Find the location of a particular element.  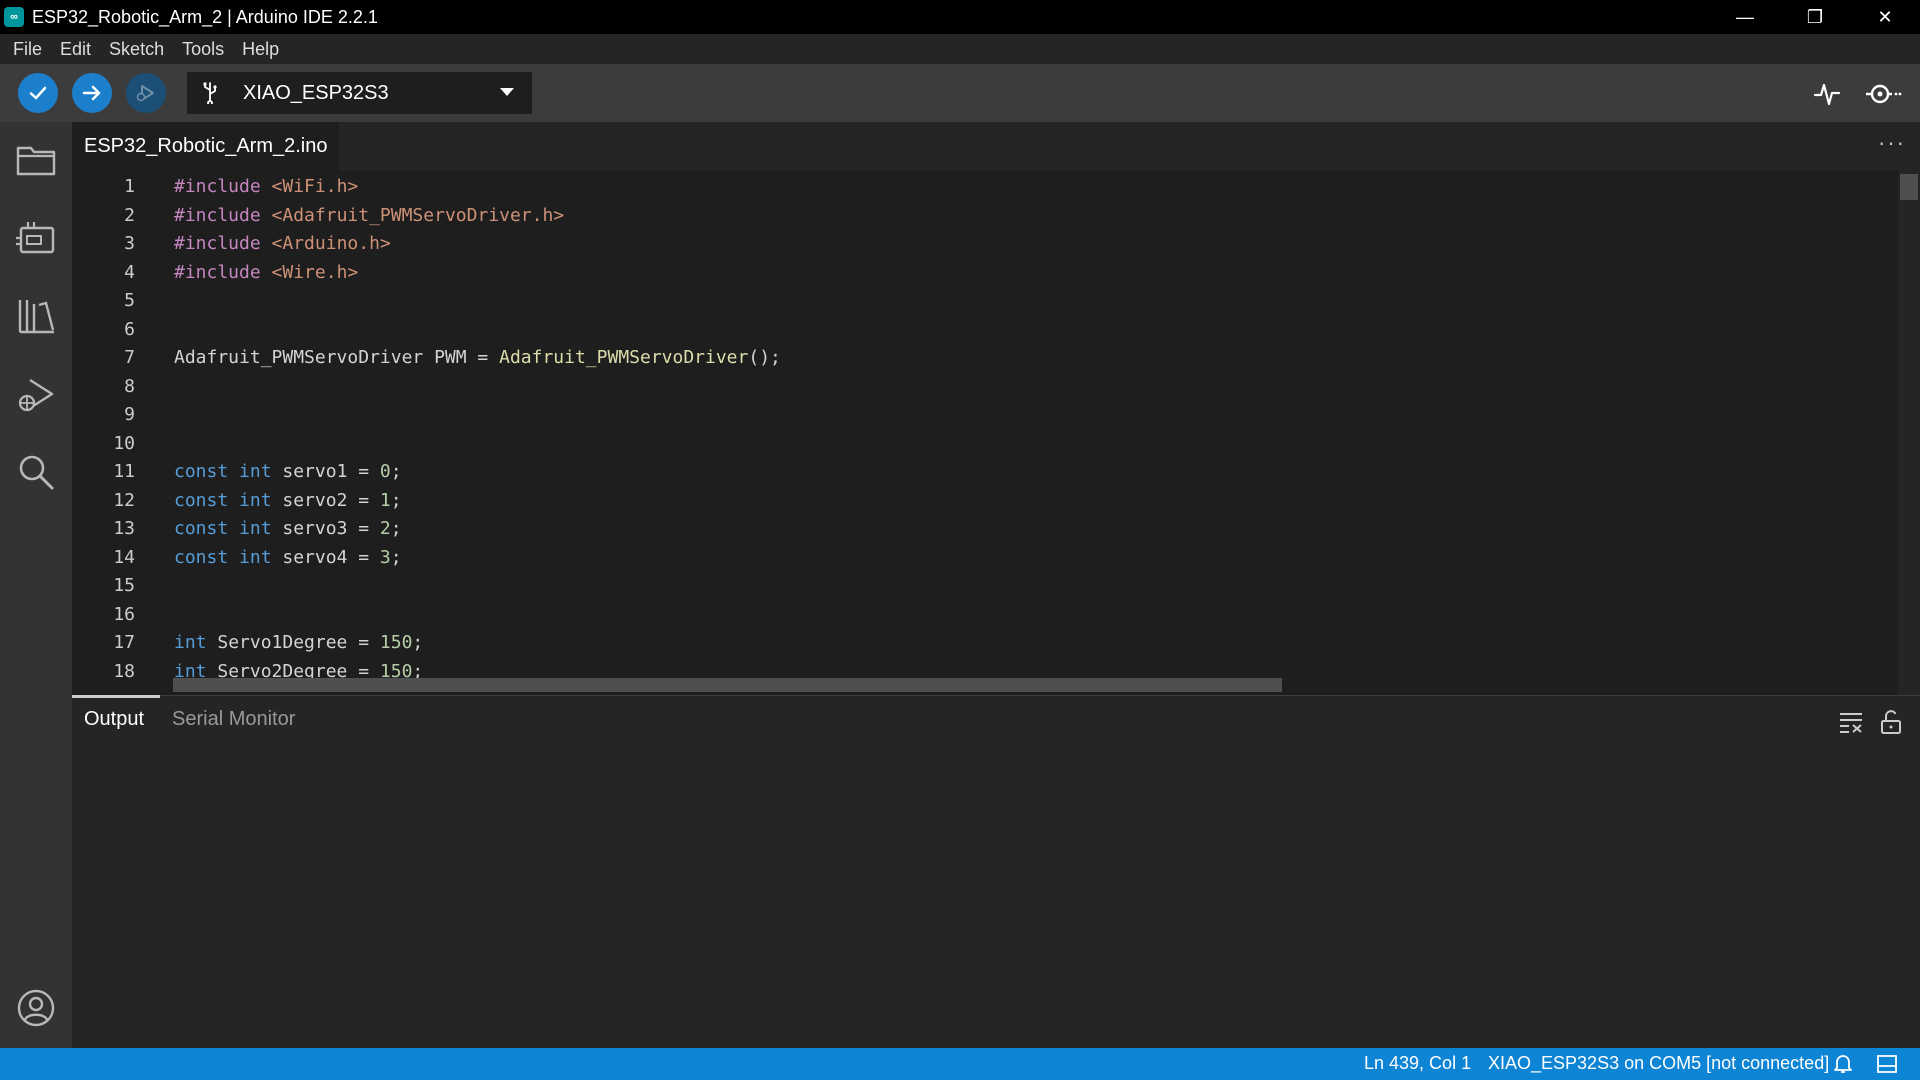

serial-monitor-button is located at coordinates (1884, 94).